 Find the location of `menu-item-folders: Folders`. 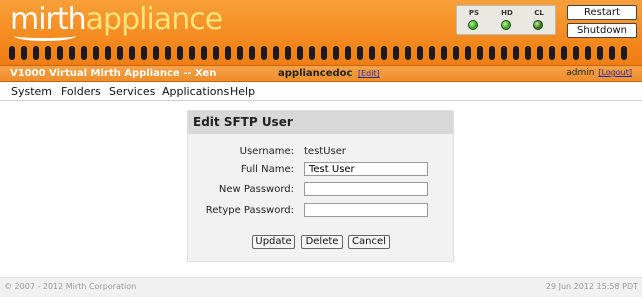

menu-item-folders: Folders is located at coordinates (81, 91).